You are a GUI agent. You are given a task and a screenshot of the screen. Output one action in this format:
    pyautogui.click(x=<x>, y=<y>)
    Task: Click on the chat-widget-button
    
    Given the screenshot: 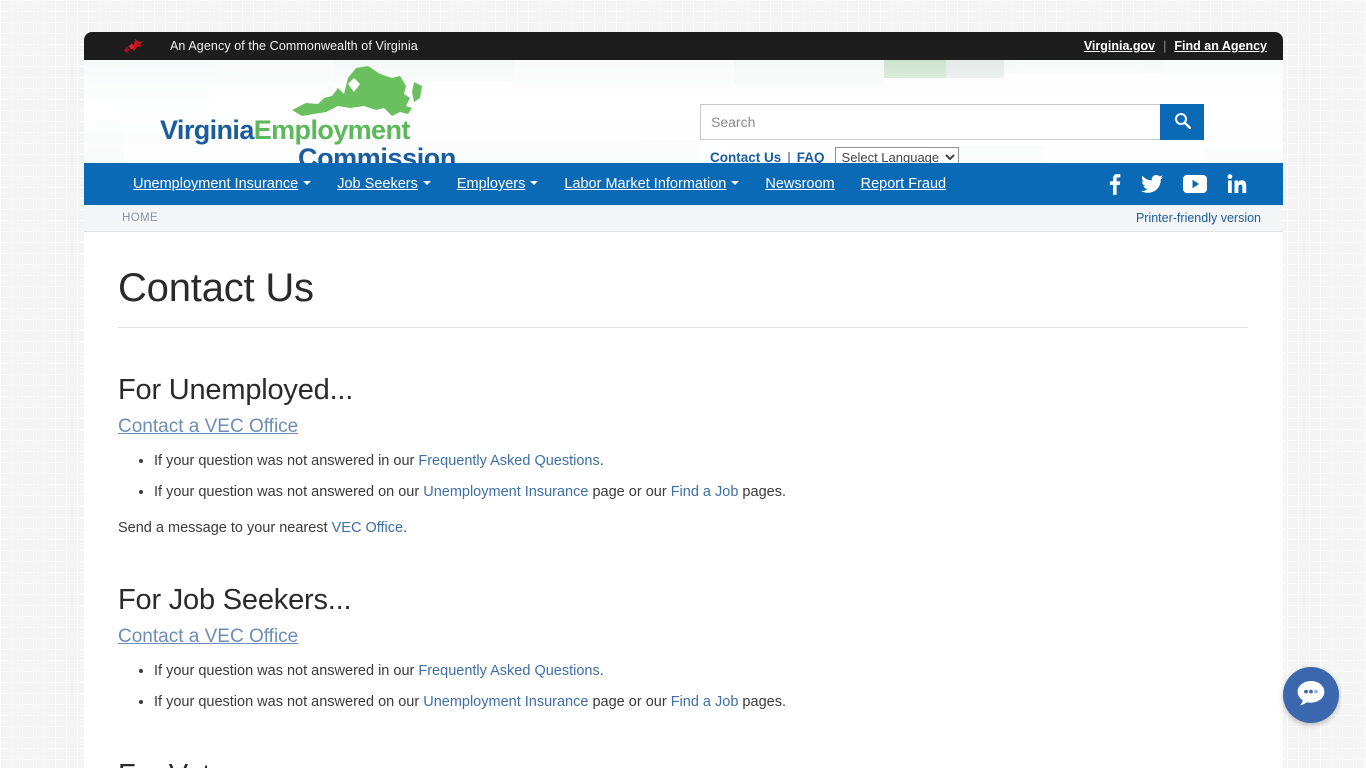 What is the action you would take?
    pyautogui.click(x=1311, y=695)
    